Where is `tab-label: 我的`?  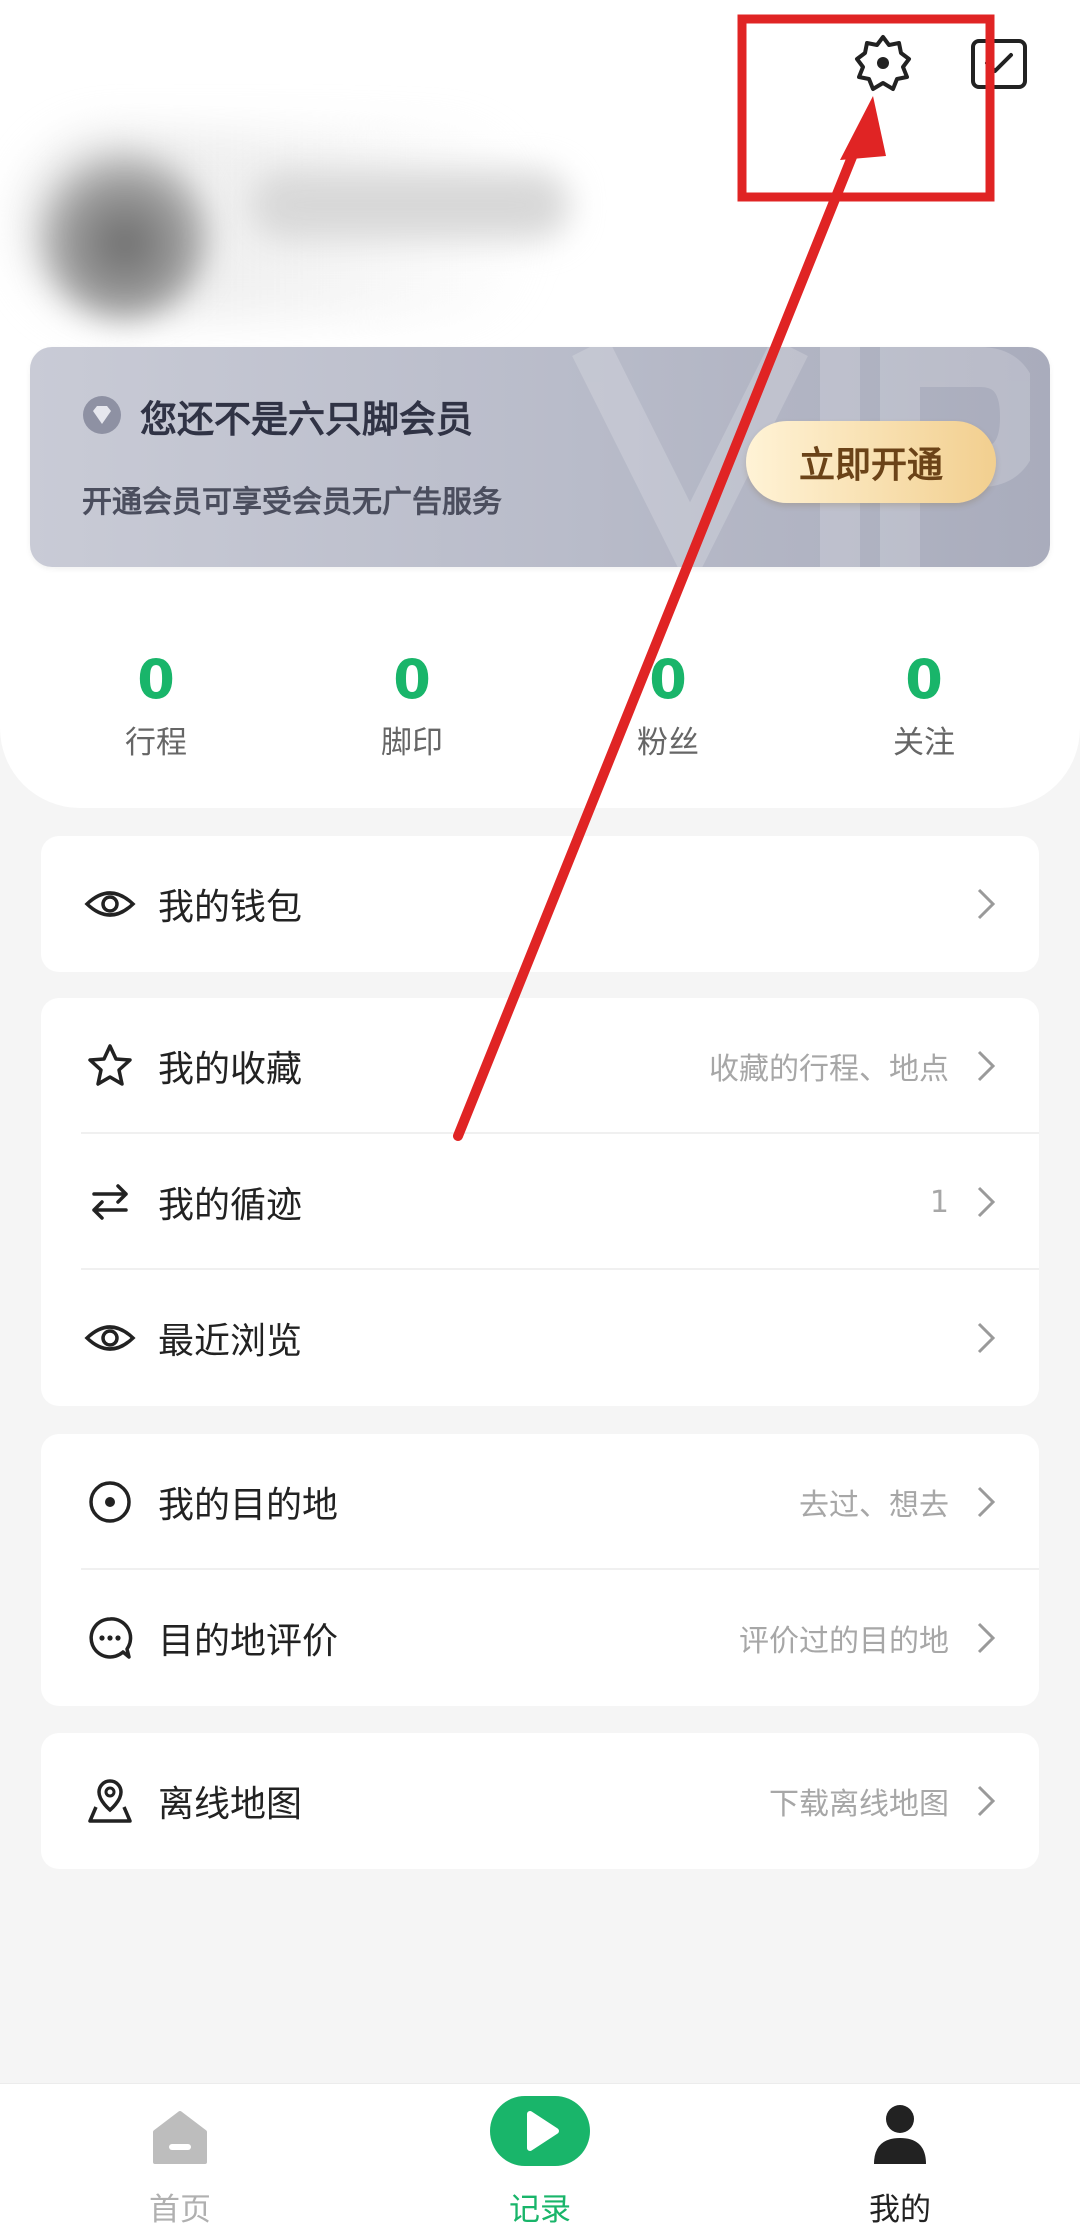 tab-label: 我的 is located at coordinates (900, 2210).